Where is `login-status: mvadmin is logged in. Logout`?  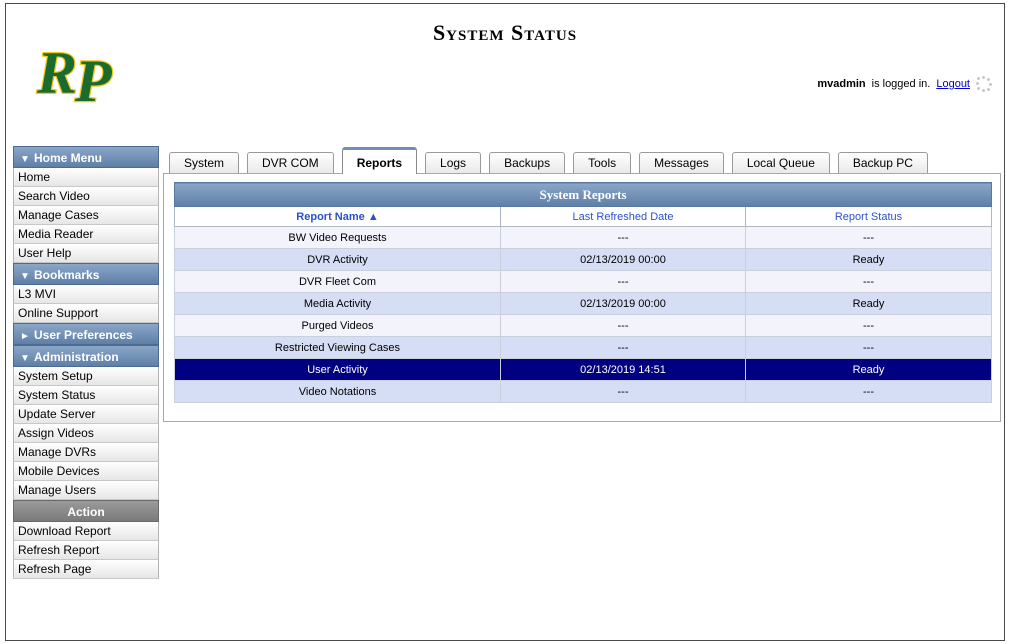 login-status: mvadmin is logged in. Logout is located at coordinates (904, 84).